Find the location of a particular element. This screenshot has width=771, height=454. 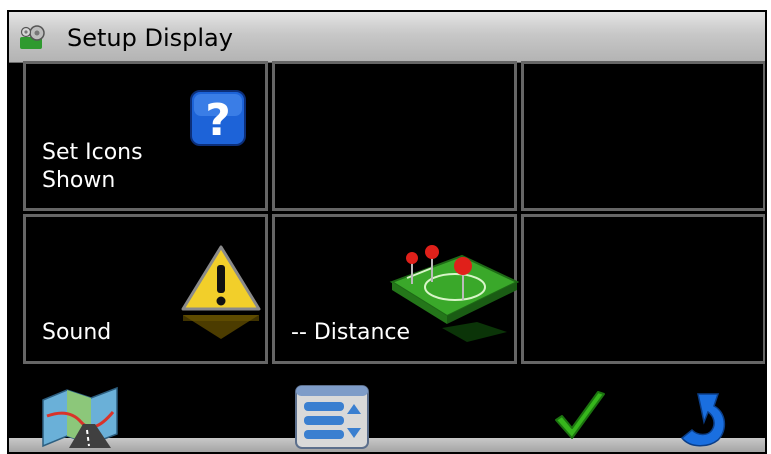

tile-label-line1: Set Icons is located at coordinates (92, 152).